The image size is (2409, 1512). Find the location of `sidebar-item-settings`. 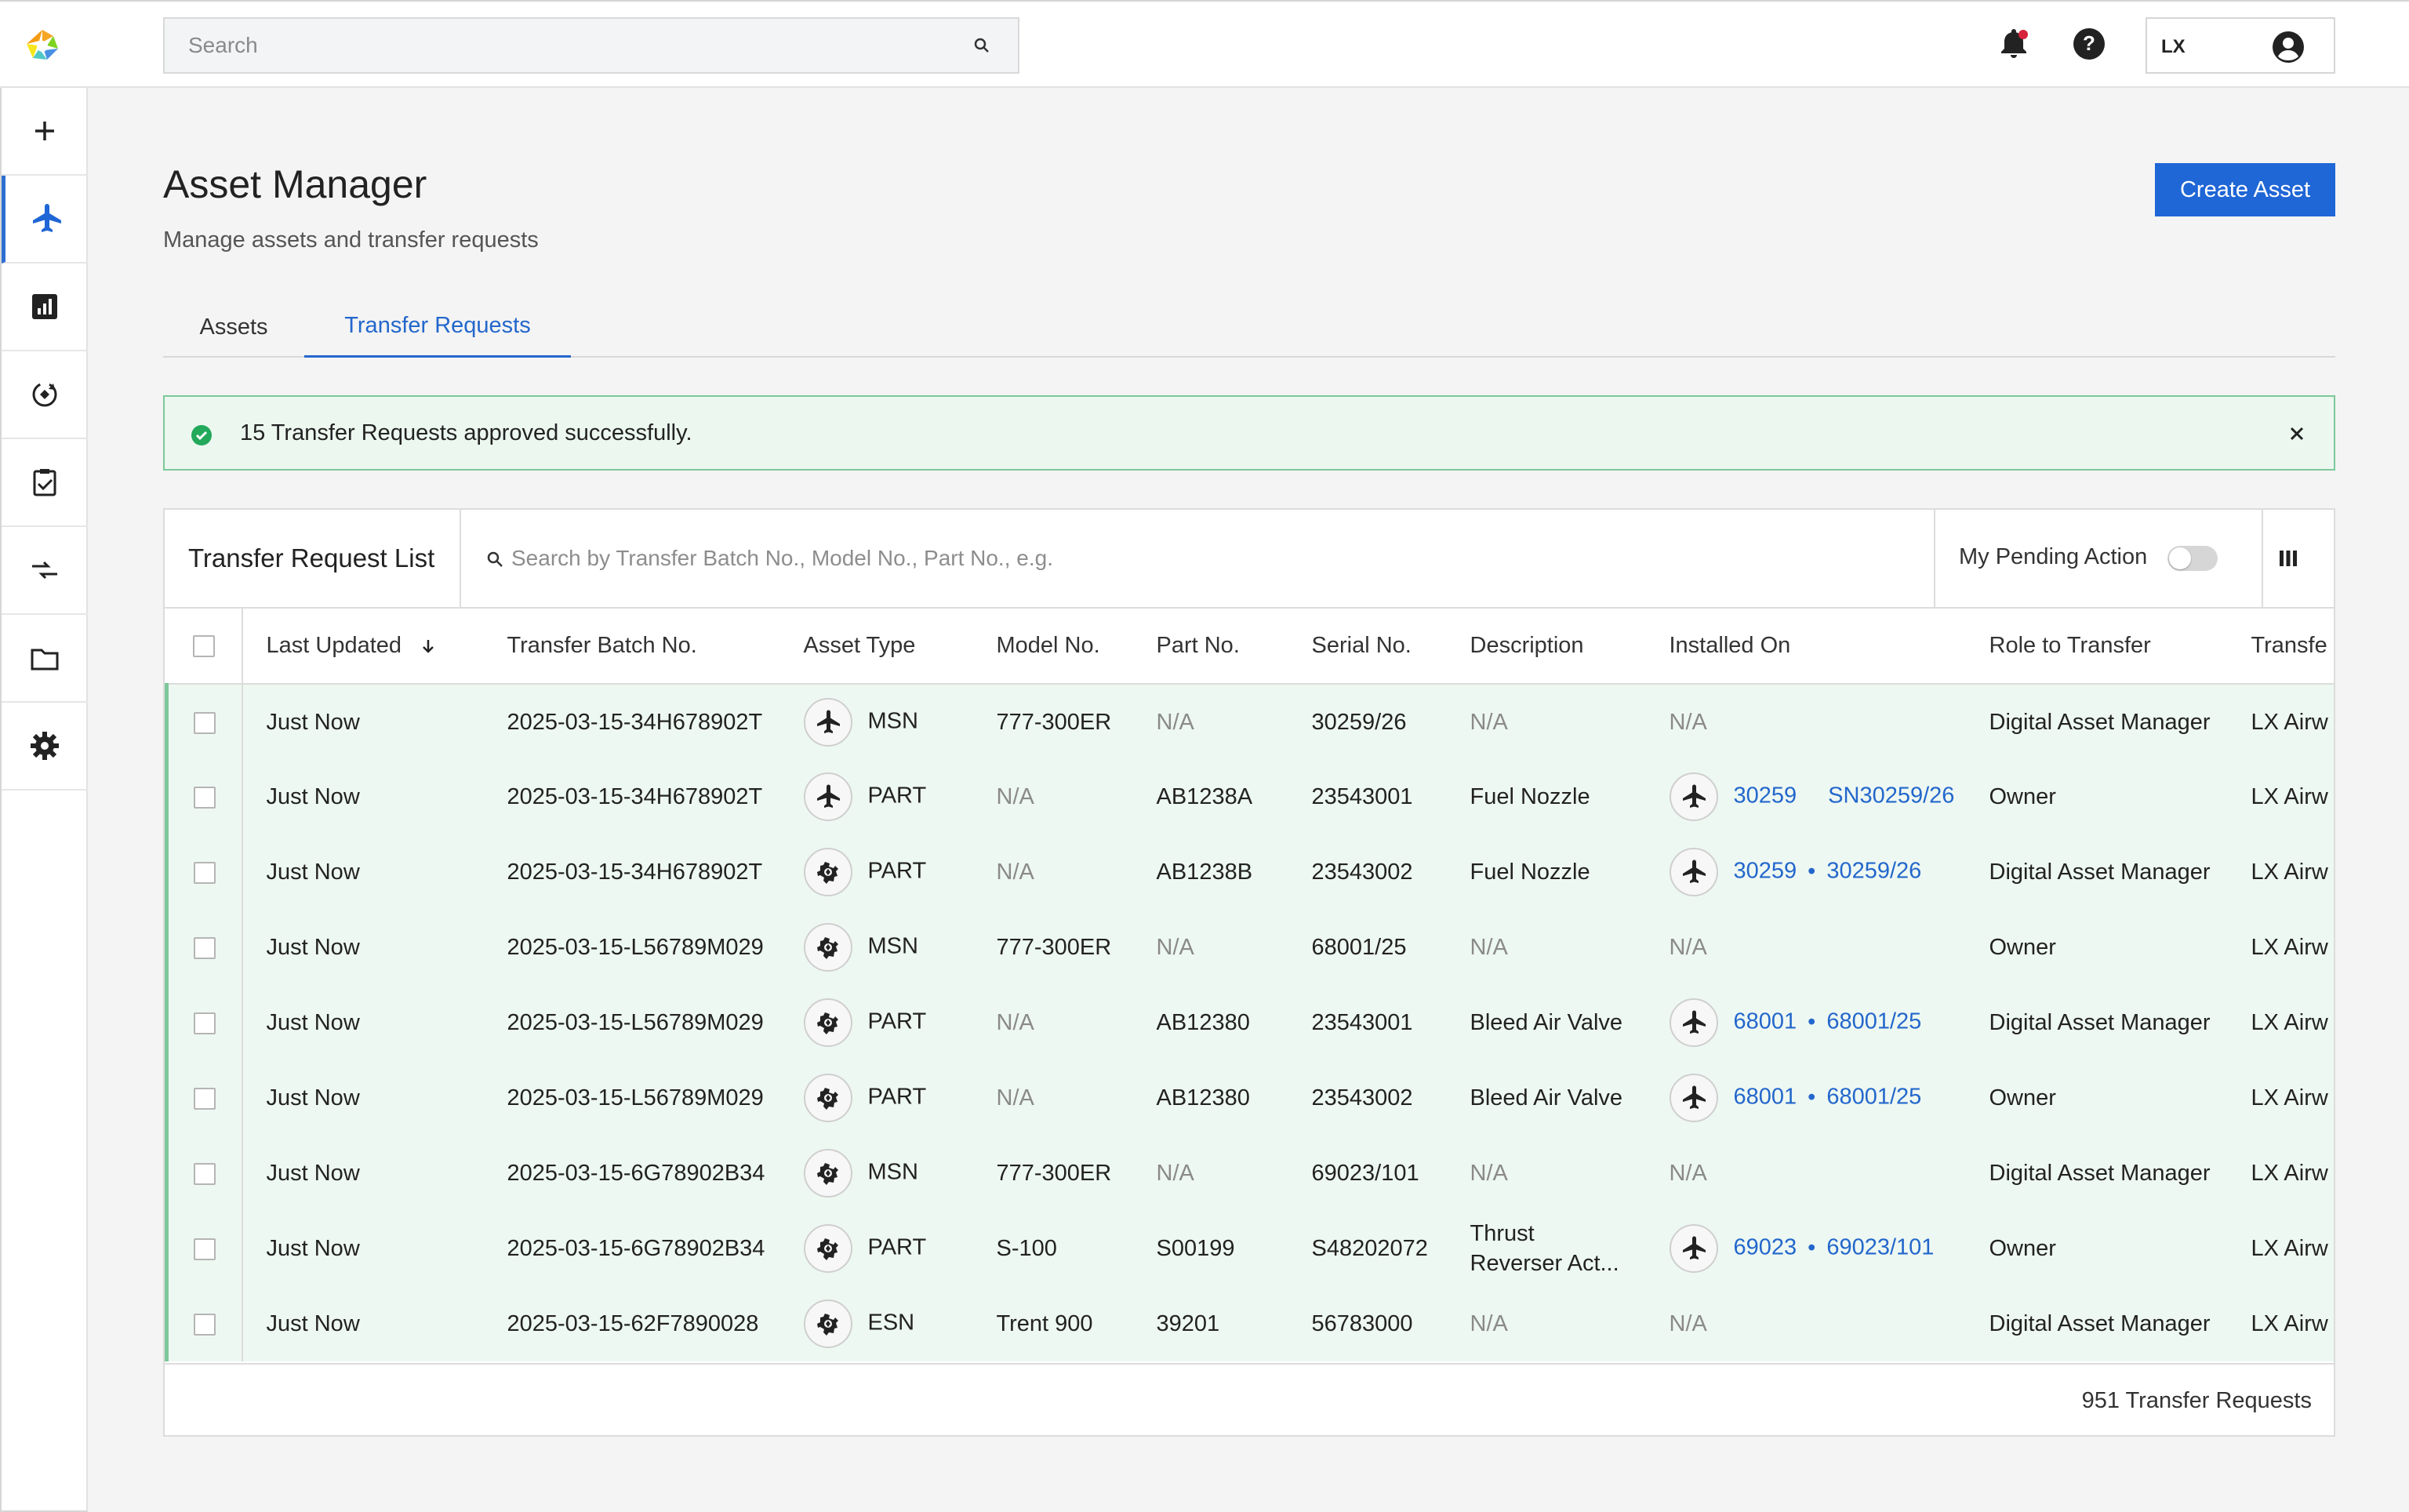

sidebar-item-settings is located at coordinates (45, 747).